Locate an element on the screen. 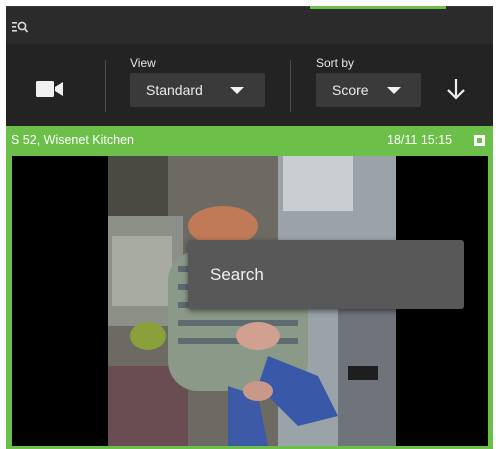 Image resolution: width=496 pixels, height=449 pixels. camera-name: S 52, Wisenet Kitchen is located at coordinates (72, 140).